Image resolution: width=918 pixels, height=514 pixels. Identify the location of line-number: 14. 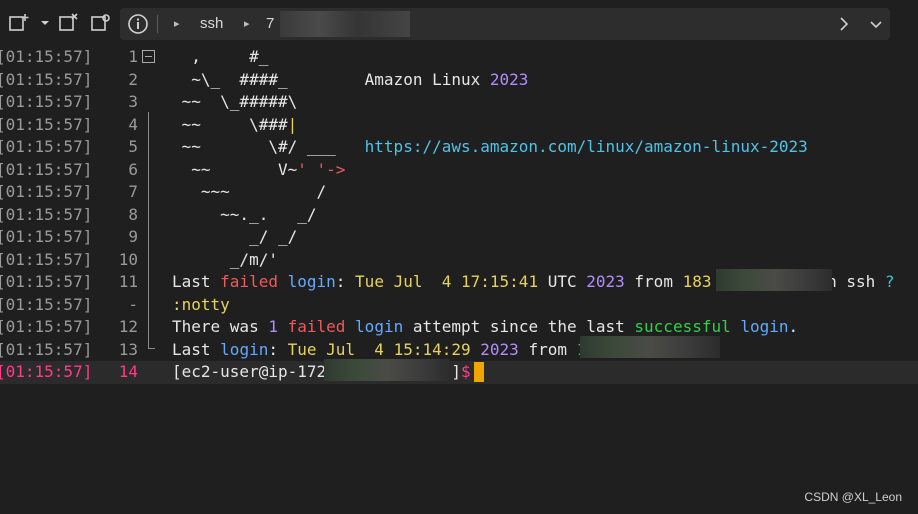
(128, 371).